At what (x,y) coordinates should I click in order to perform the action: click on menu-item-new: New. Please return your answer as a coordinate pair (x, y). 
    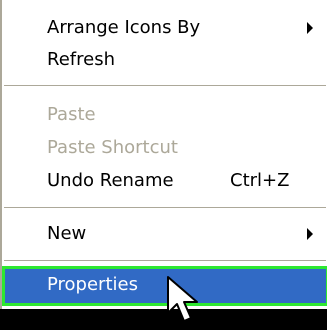
    Looking at the image, I should click on (164, 234).